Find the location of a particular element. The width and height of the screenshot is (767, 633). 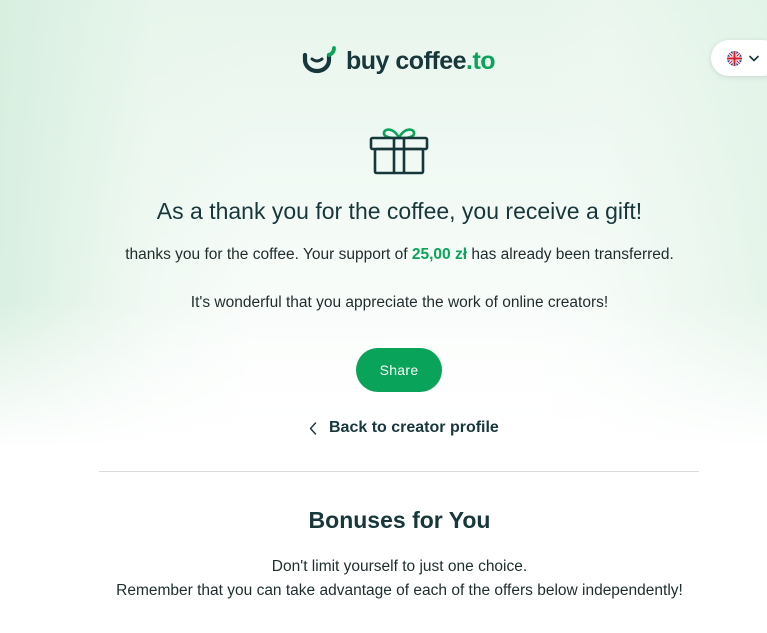

language-selector is located at coordinates (739, 58).